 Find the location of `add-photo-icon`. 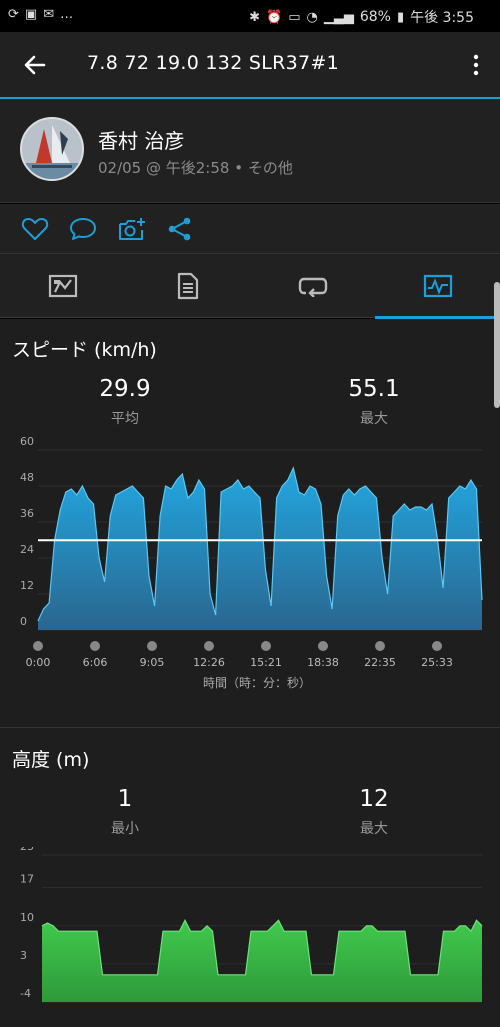

add-photo-icon is located at coordinates (132, 229).